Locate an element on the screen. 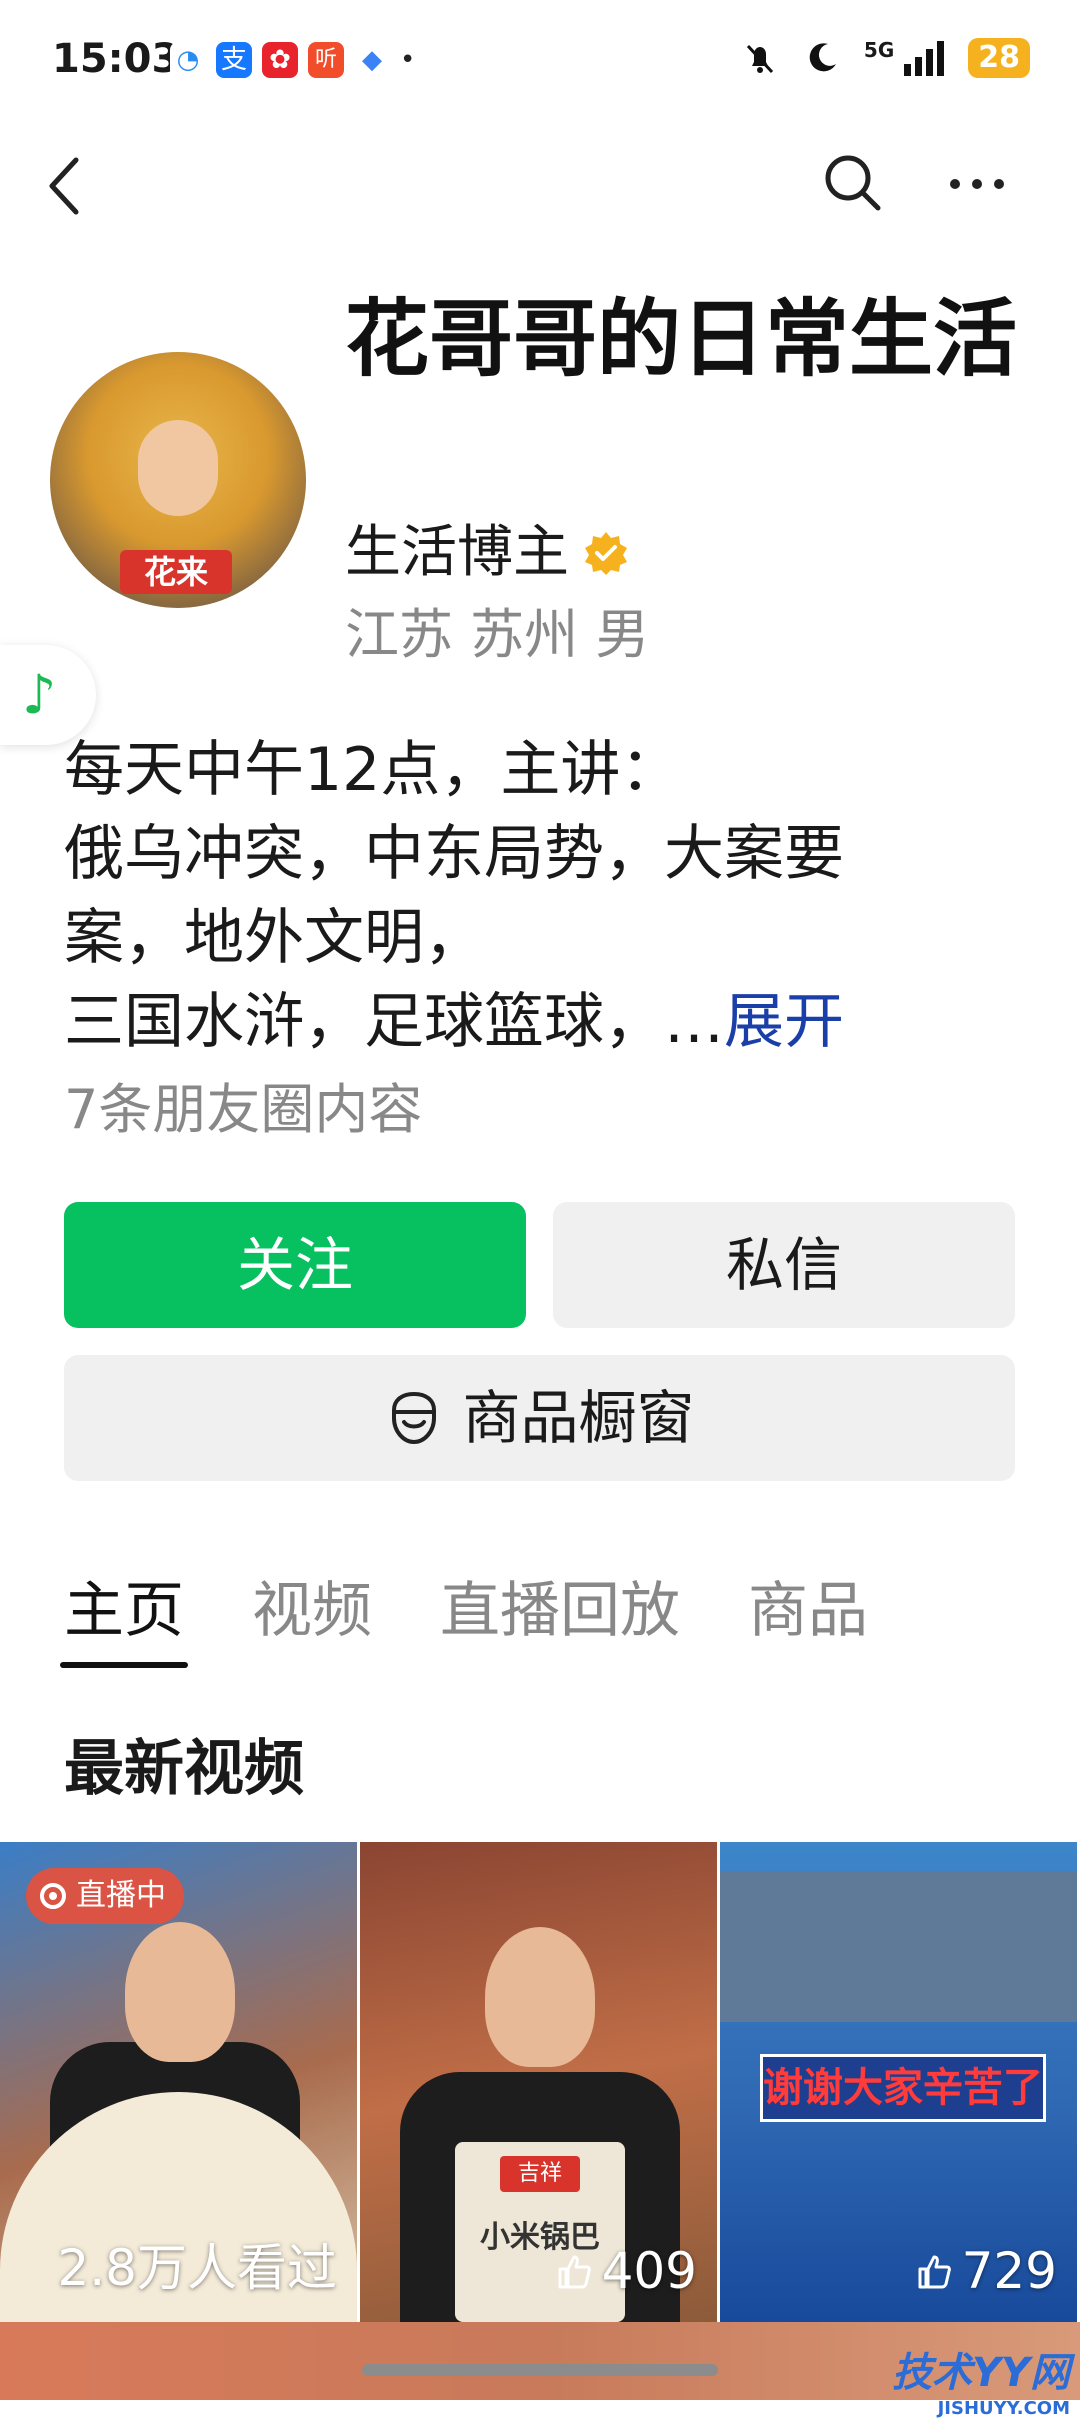 The width and height of the screenshot is (1080, 2419). moments-count: 7条朋友圈内容 is located at coordinates (243, 1110).